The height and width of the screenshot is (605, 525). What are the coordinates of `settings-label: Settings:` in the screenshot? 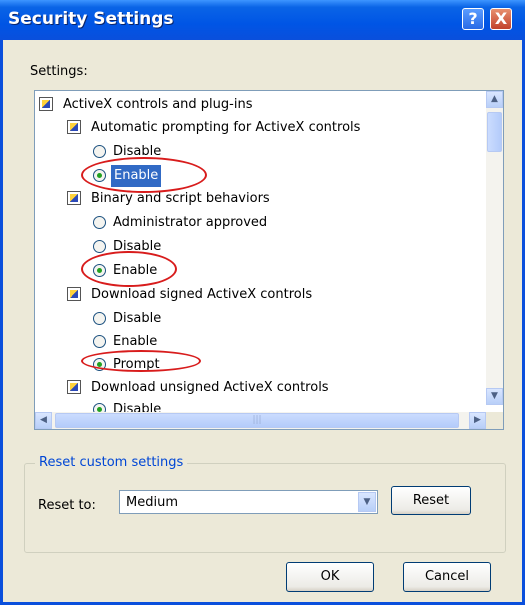 It's located at (59, 71).